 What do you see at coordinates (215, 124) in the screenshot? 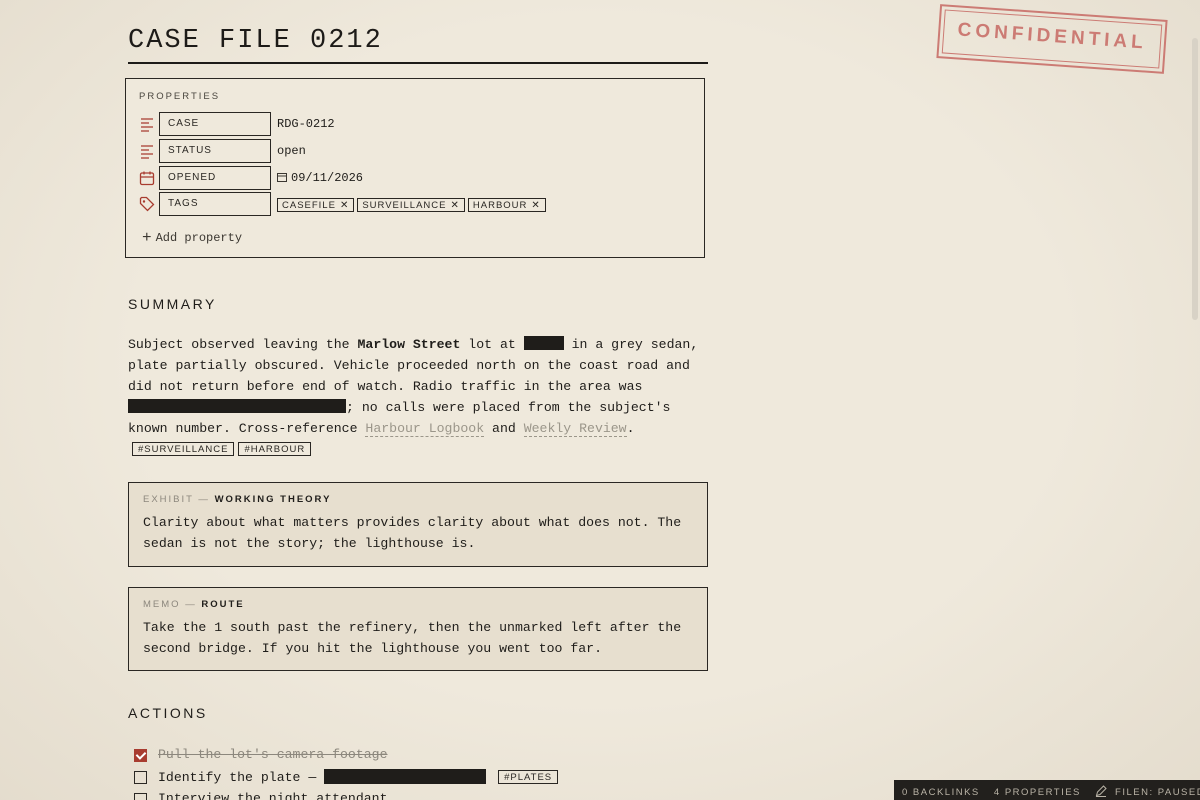
I see `property-key-case: CASE` at bounding box center [215, 124].